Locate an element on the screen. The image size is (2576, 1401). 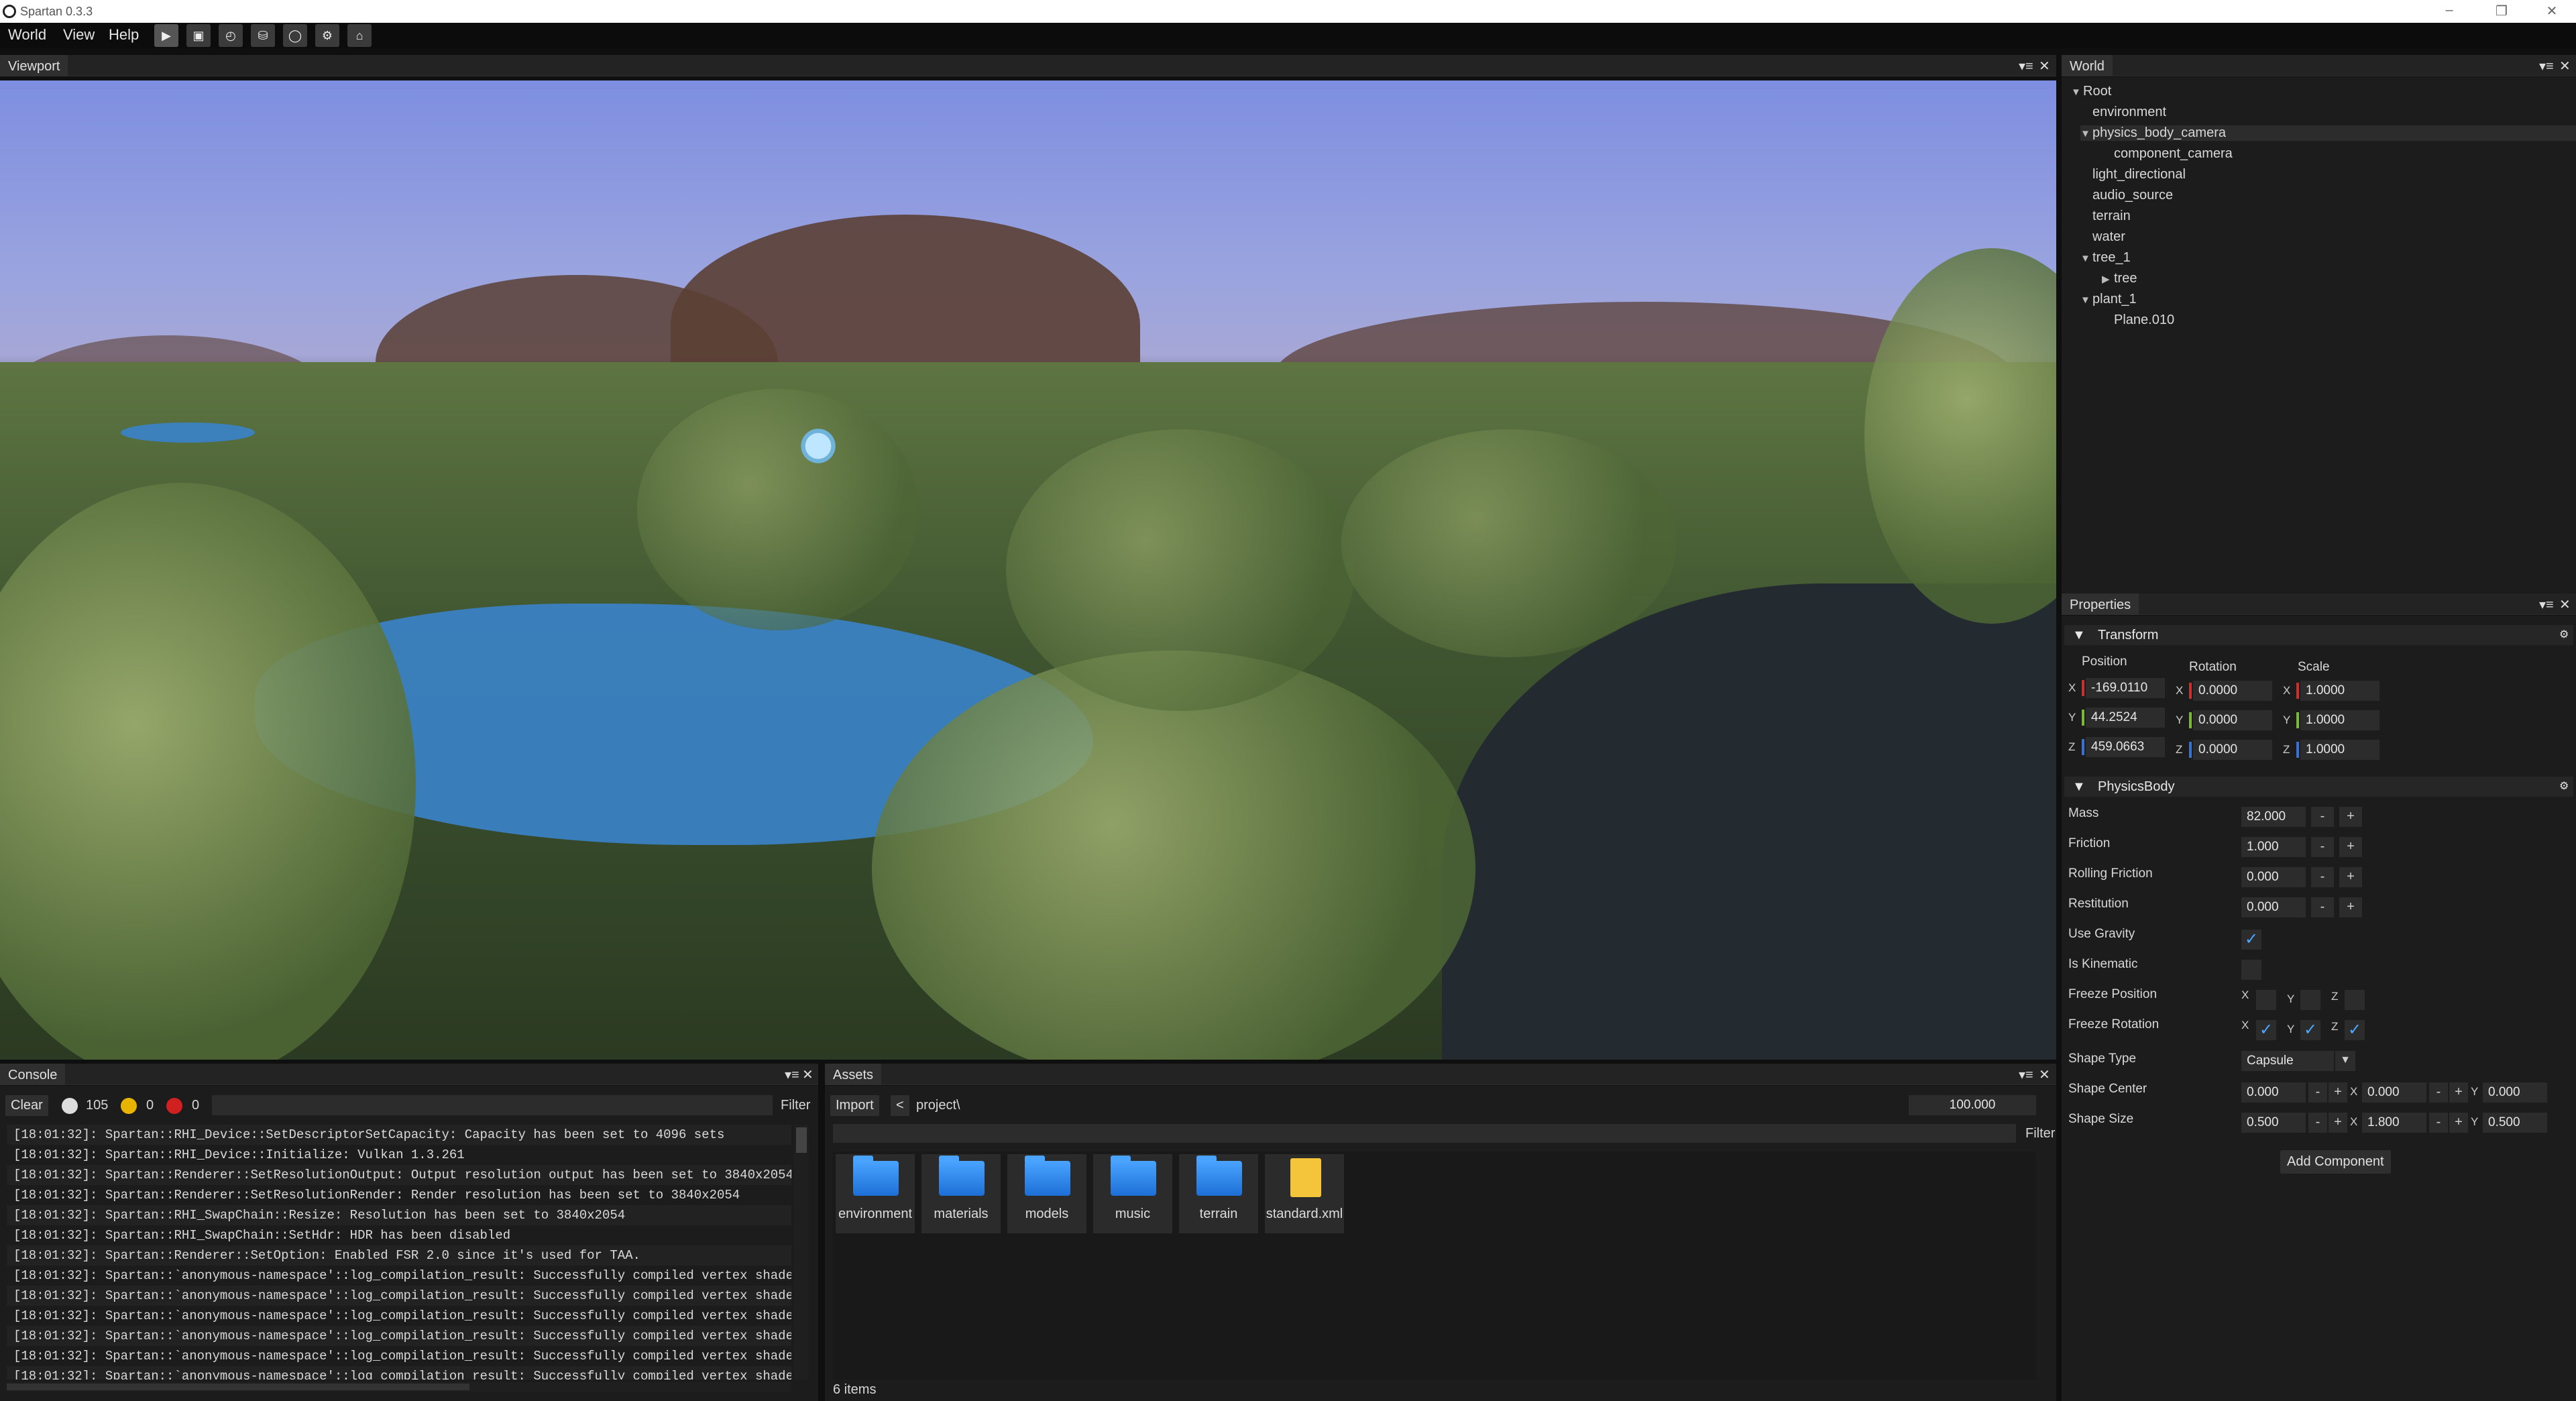
friction-field: 1.000 is located at coordinates (2273, 847).